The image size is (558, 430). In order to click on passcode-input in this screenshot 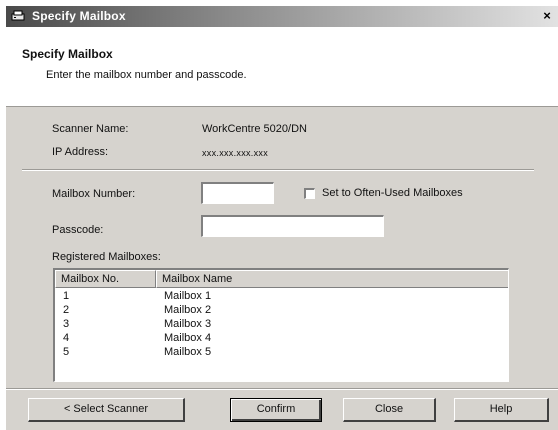, I will do `click(292, 226)`.